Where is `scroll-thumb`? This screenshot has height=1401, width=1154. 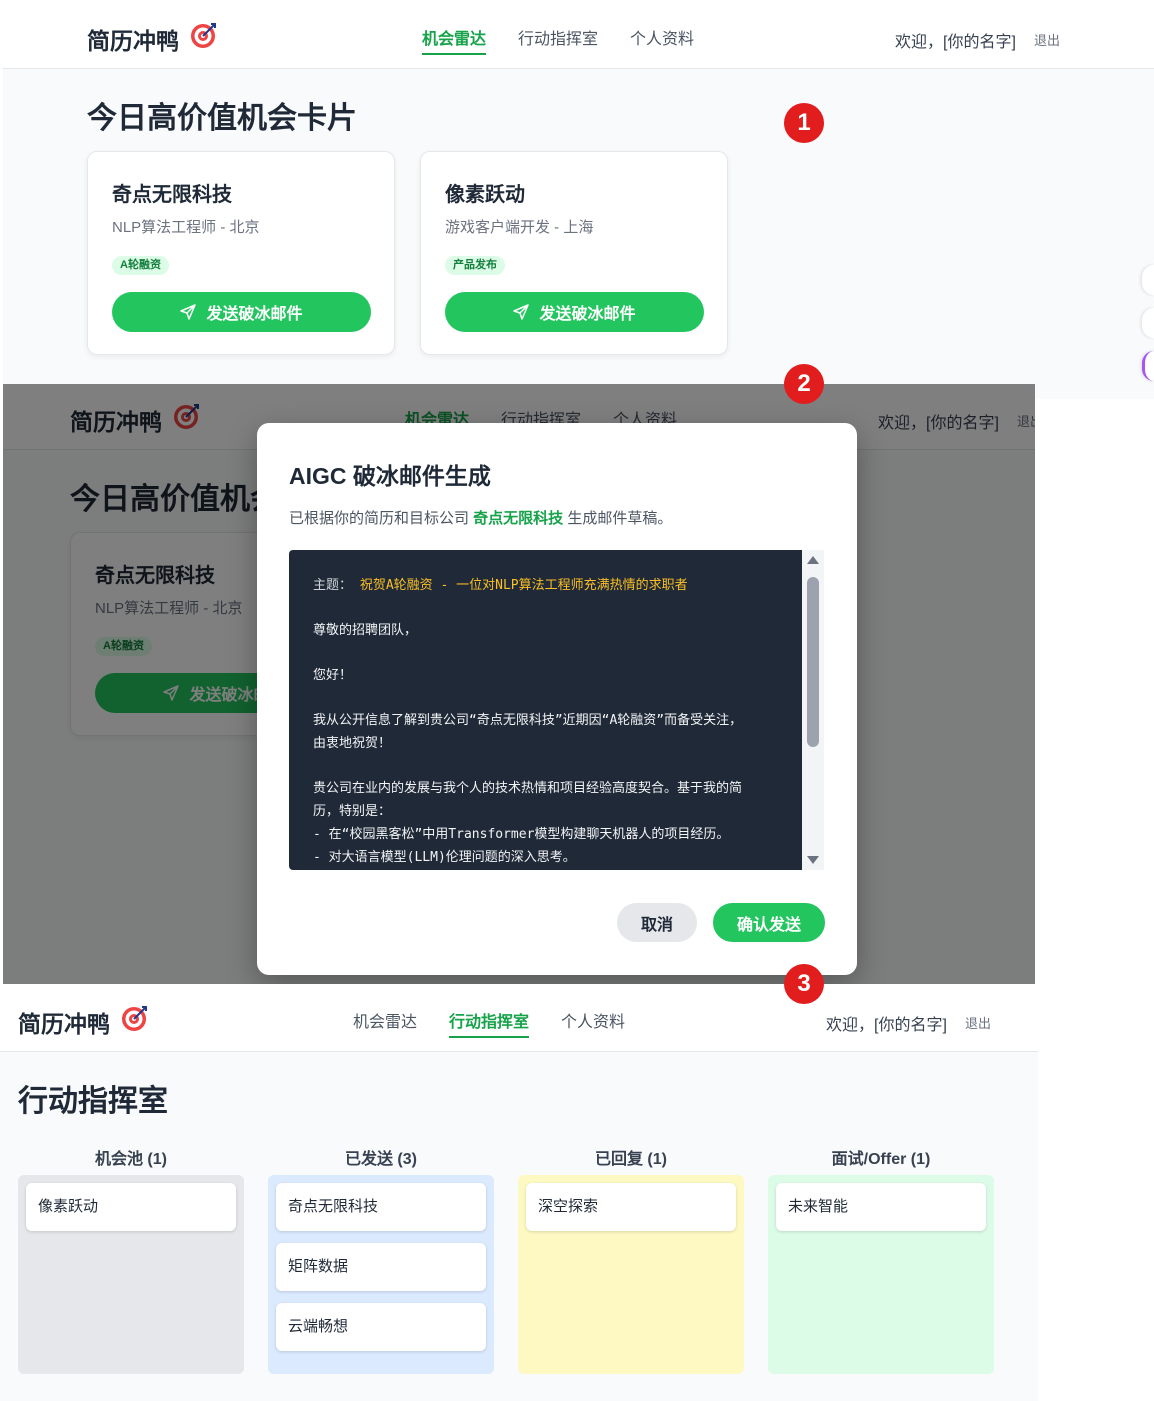
scroll-thumb is located at coordinates (813, 662).